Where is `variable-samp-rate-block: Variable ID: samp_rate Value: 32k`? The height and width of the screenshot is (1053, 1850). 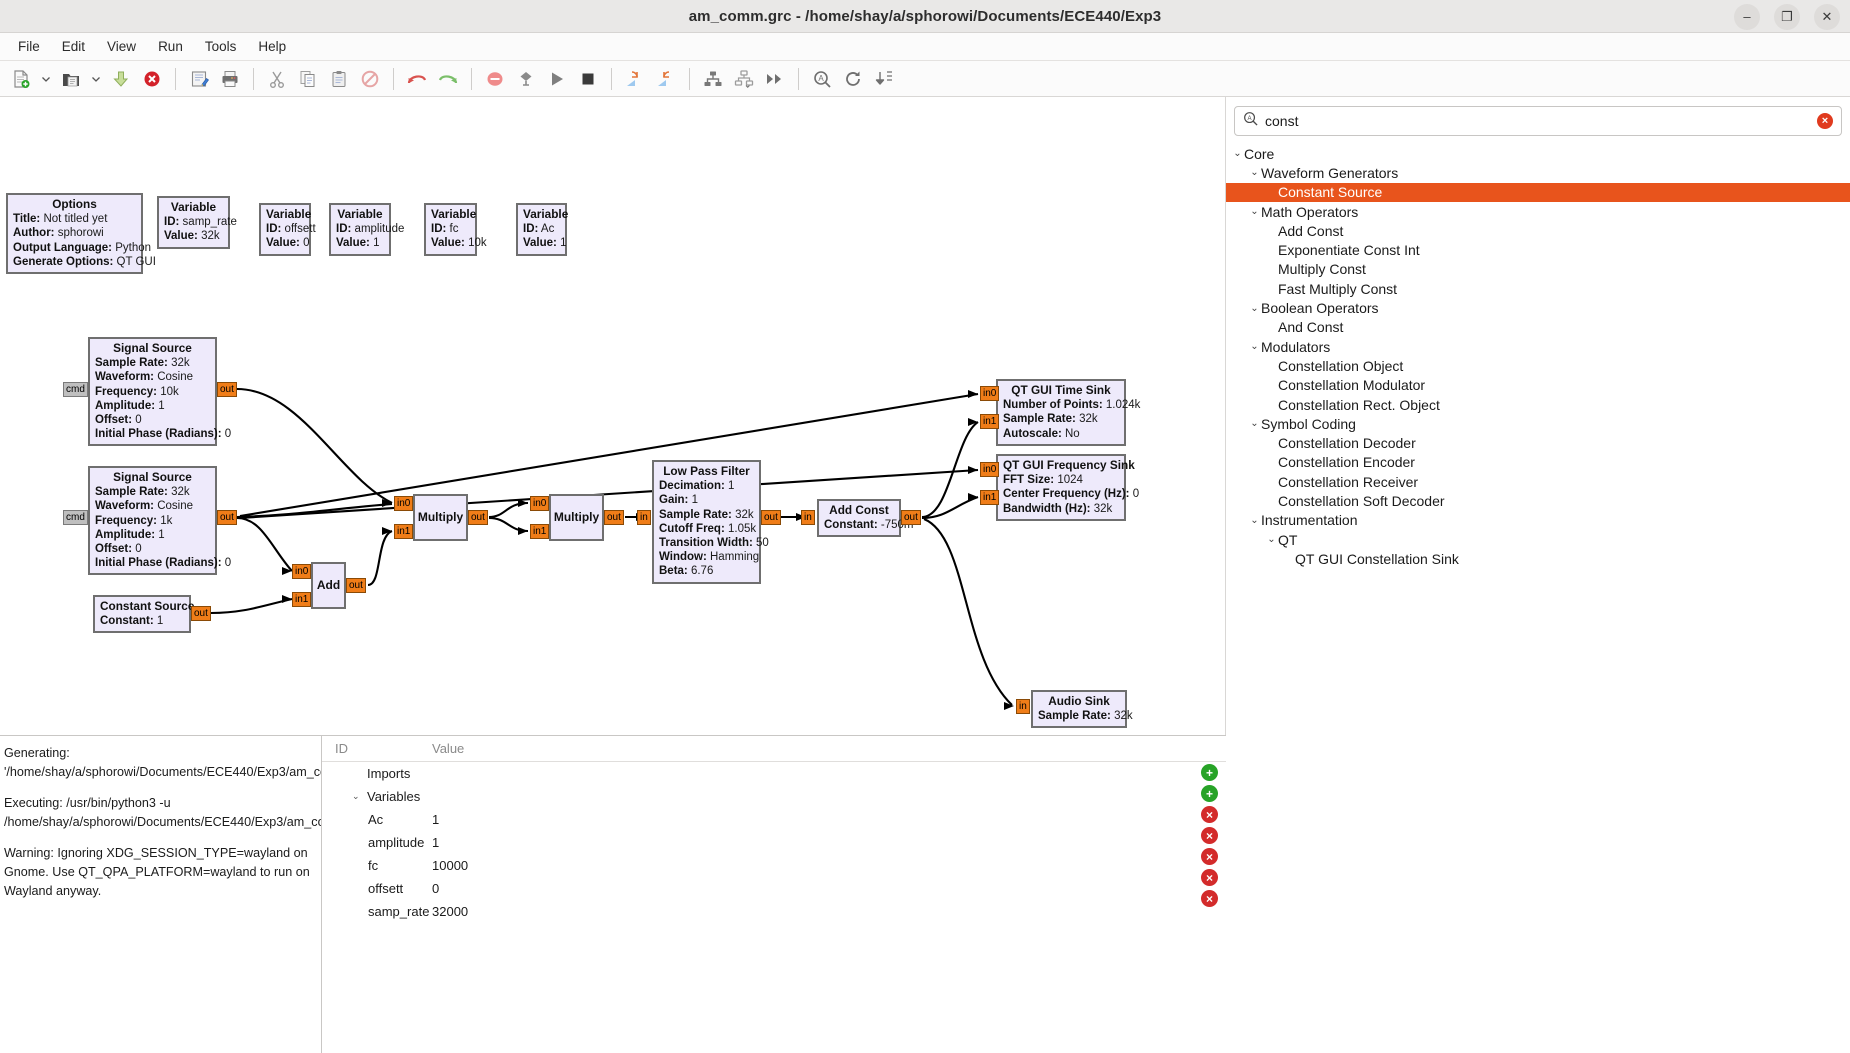
variable-samp-rate-block: Variable ID: samp_rate Value: 32k is located at coordinates (197, 222).